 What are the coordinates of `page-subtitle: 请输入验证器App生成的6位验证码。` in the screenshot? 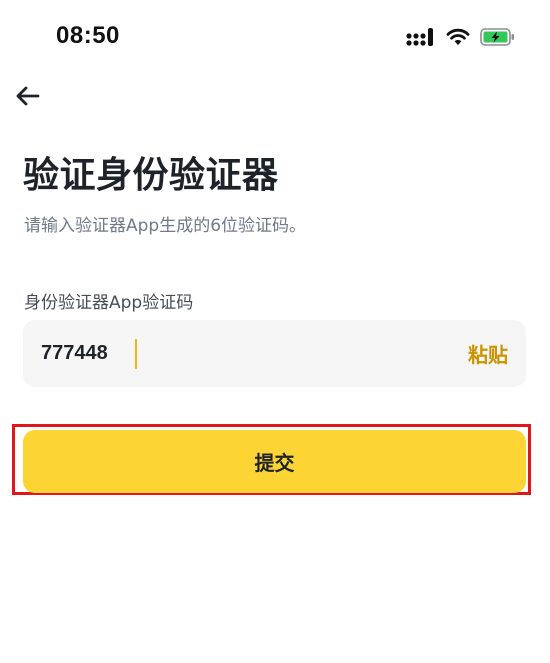 It's located at (165, 226).